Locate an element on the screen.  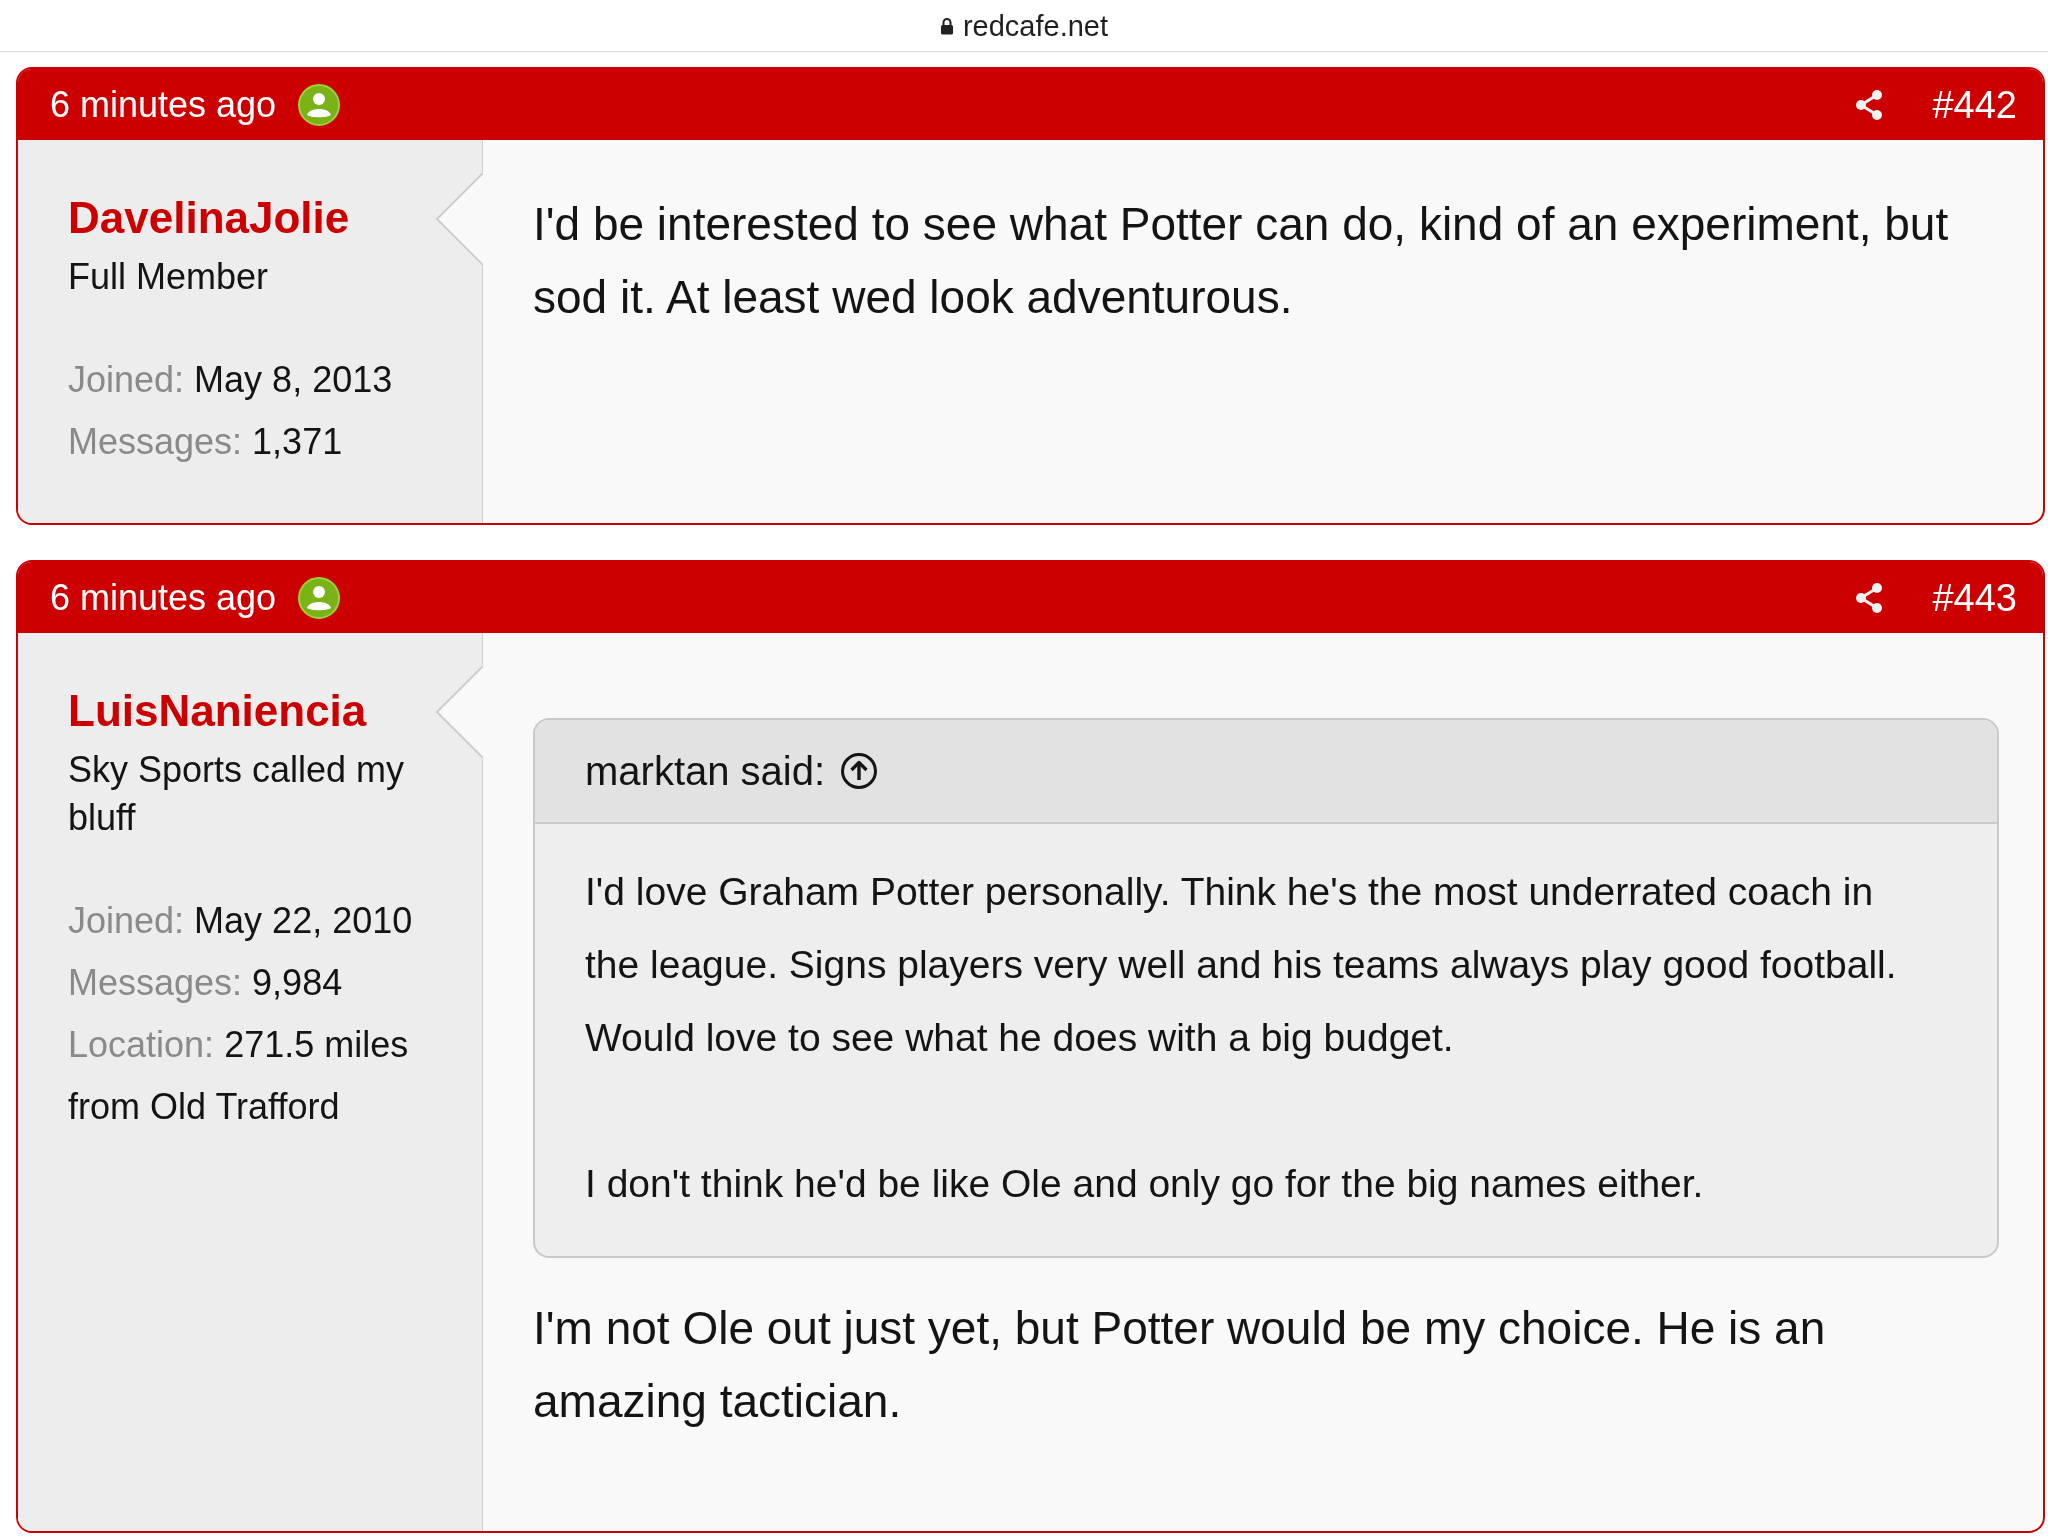
post-text: I'm not Ole out just yet, but Potter would be my choice. He is an amazing tactician. is located at coordinates (1180, 1365).